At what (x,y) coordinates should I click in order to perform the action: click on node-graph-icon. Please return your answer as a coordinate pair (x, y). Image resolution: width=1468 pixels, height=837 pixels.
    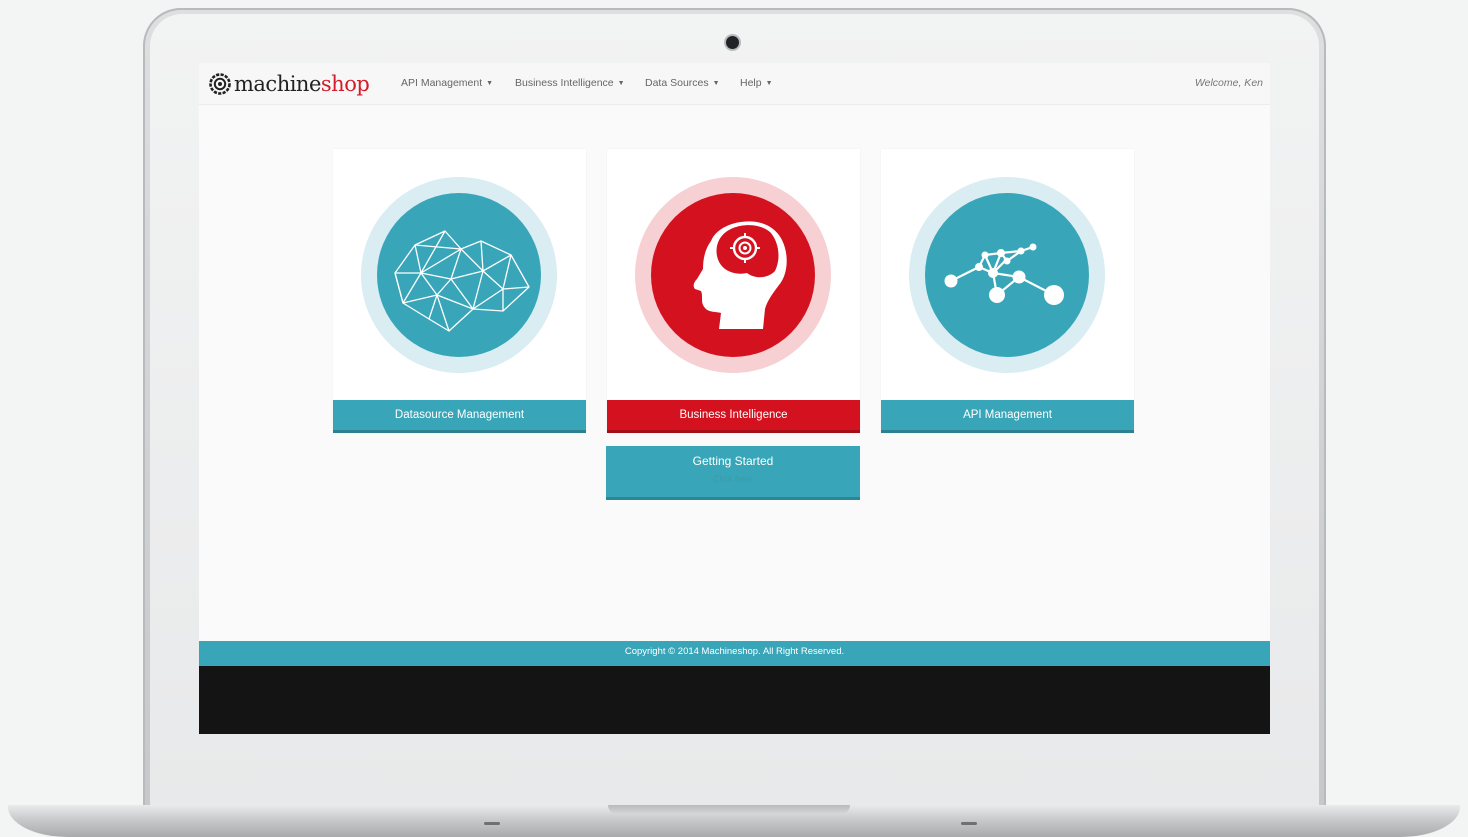
    Looking at the image, I should click on (1007, 275).